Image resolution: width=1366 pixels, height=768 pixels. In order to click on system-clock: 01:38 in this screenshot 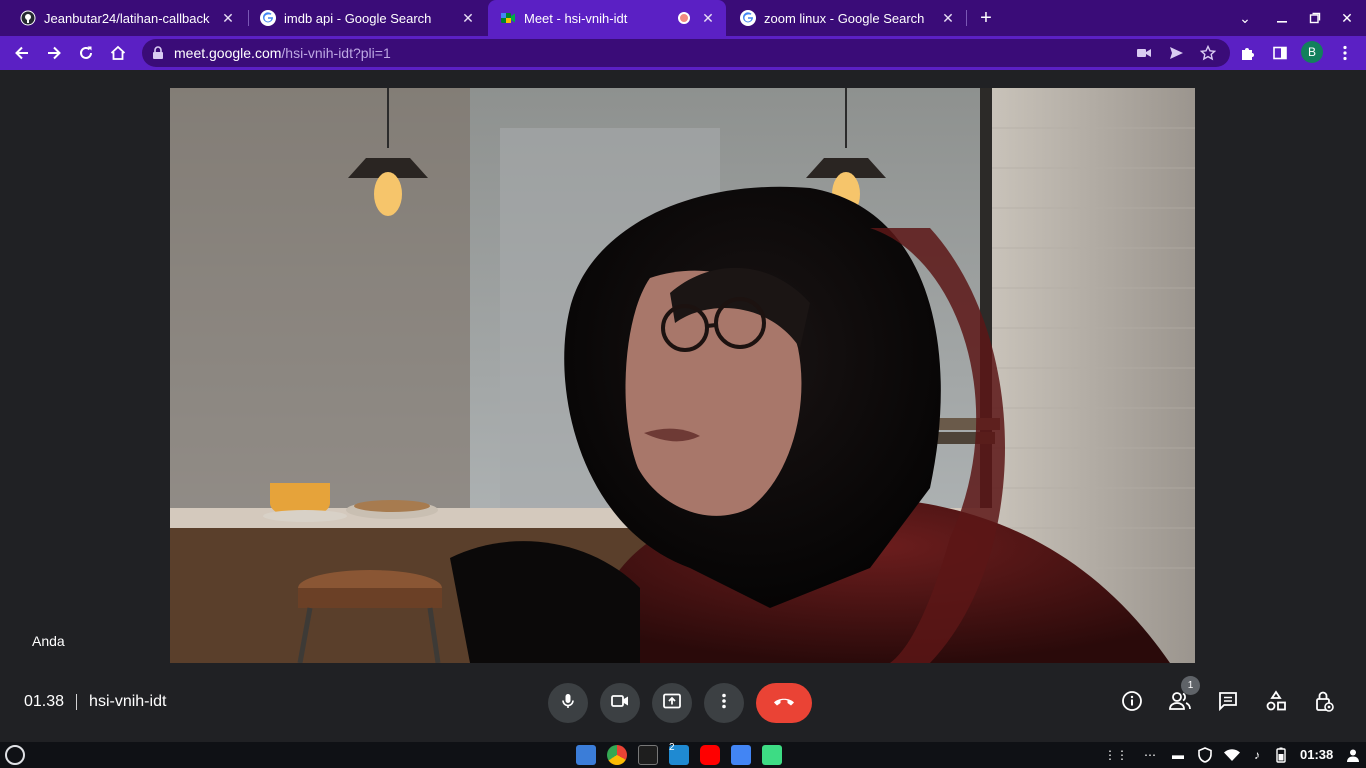, I will do `click(1316, 754)`.